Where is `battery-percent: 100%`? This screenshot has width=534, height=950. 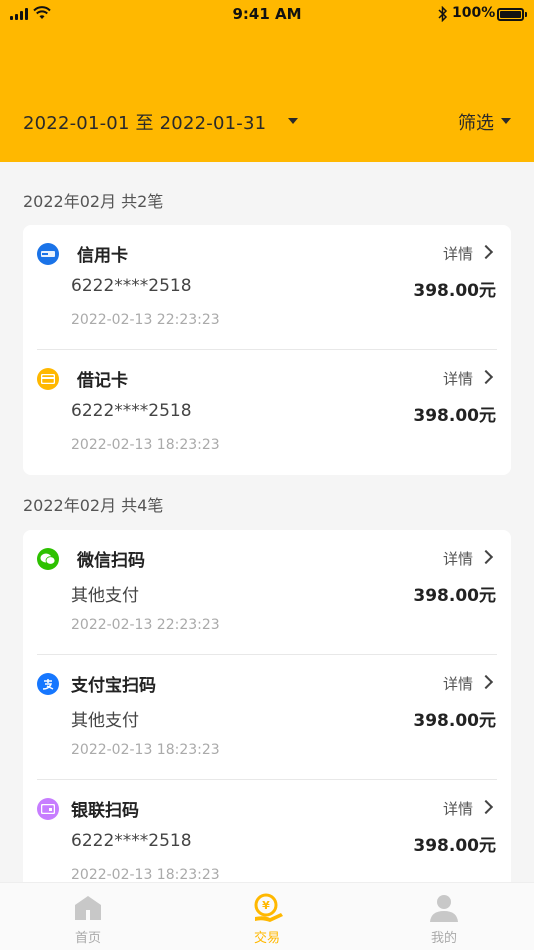 battery-percent: 100% is located at coordinates (474, 13).